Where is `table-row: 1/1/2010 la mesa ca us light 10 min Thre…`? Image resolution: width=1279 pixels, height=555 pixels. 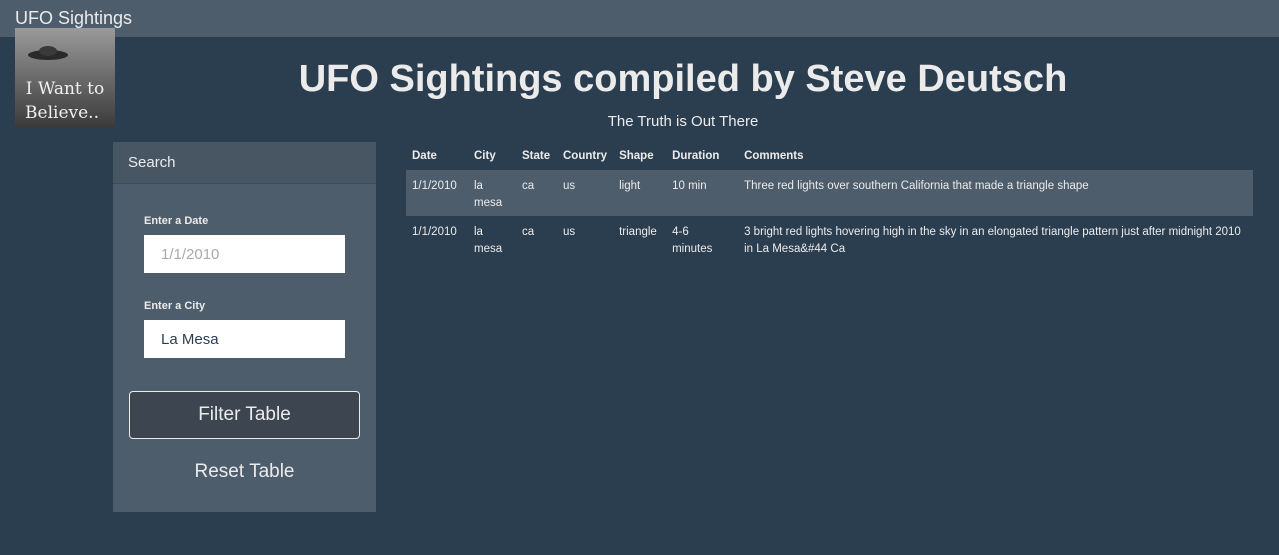 table-row: 1/1/2010 la mesa ca us light 10 min Thre… is located at coordinates (829, 193).